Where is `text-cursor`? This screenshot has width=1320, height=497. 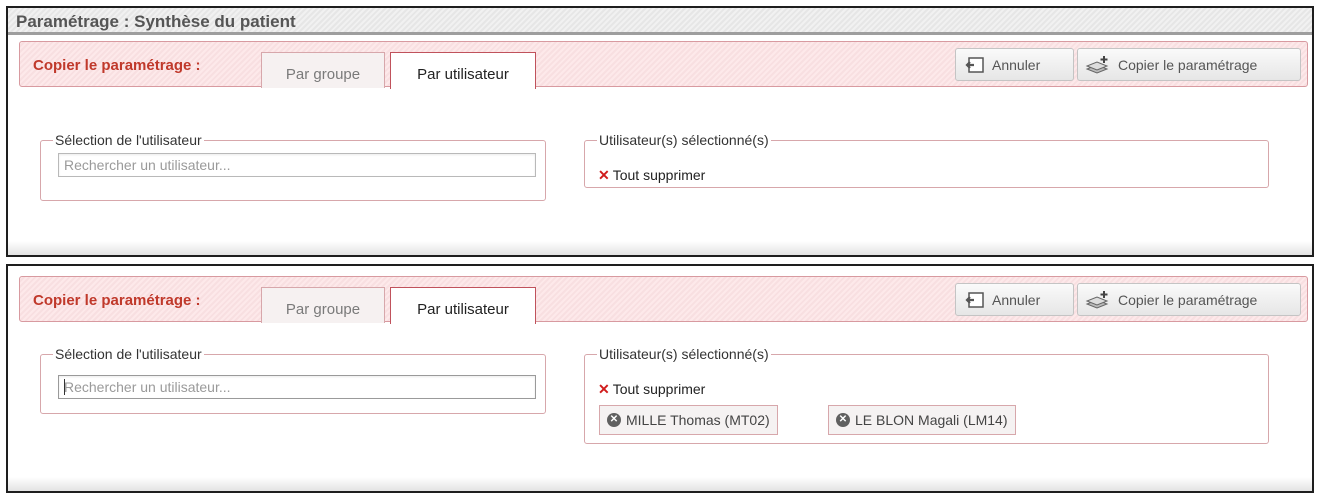
text-cursor is located at coordinates (64, 387).